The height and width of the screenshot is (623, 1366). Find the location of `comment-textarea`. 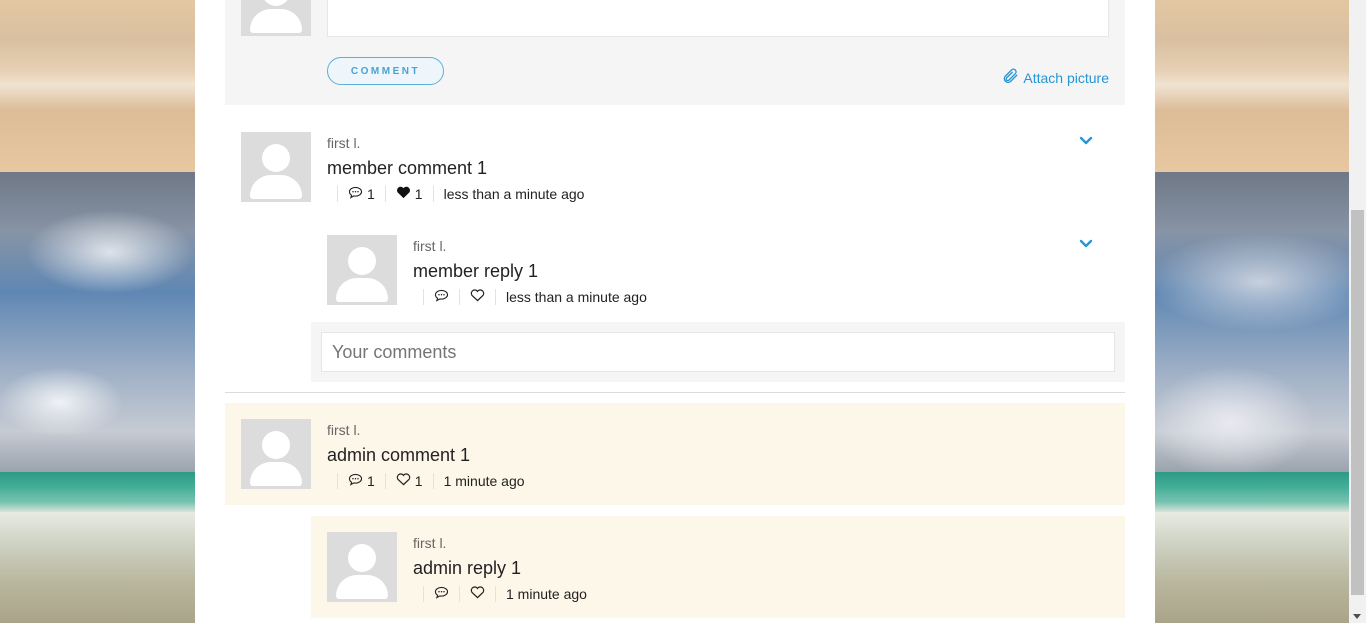

comment-textarea is located at coordinates (718, 18).